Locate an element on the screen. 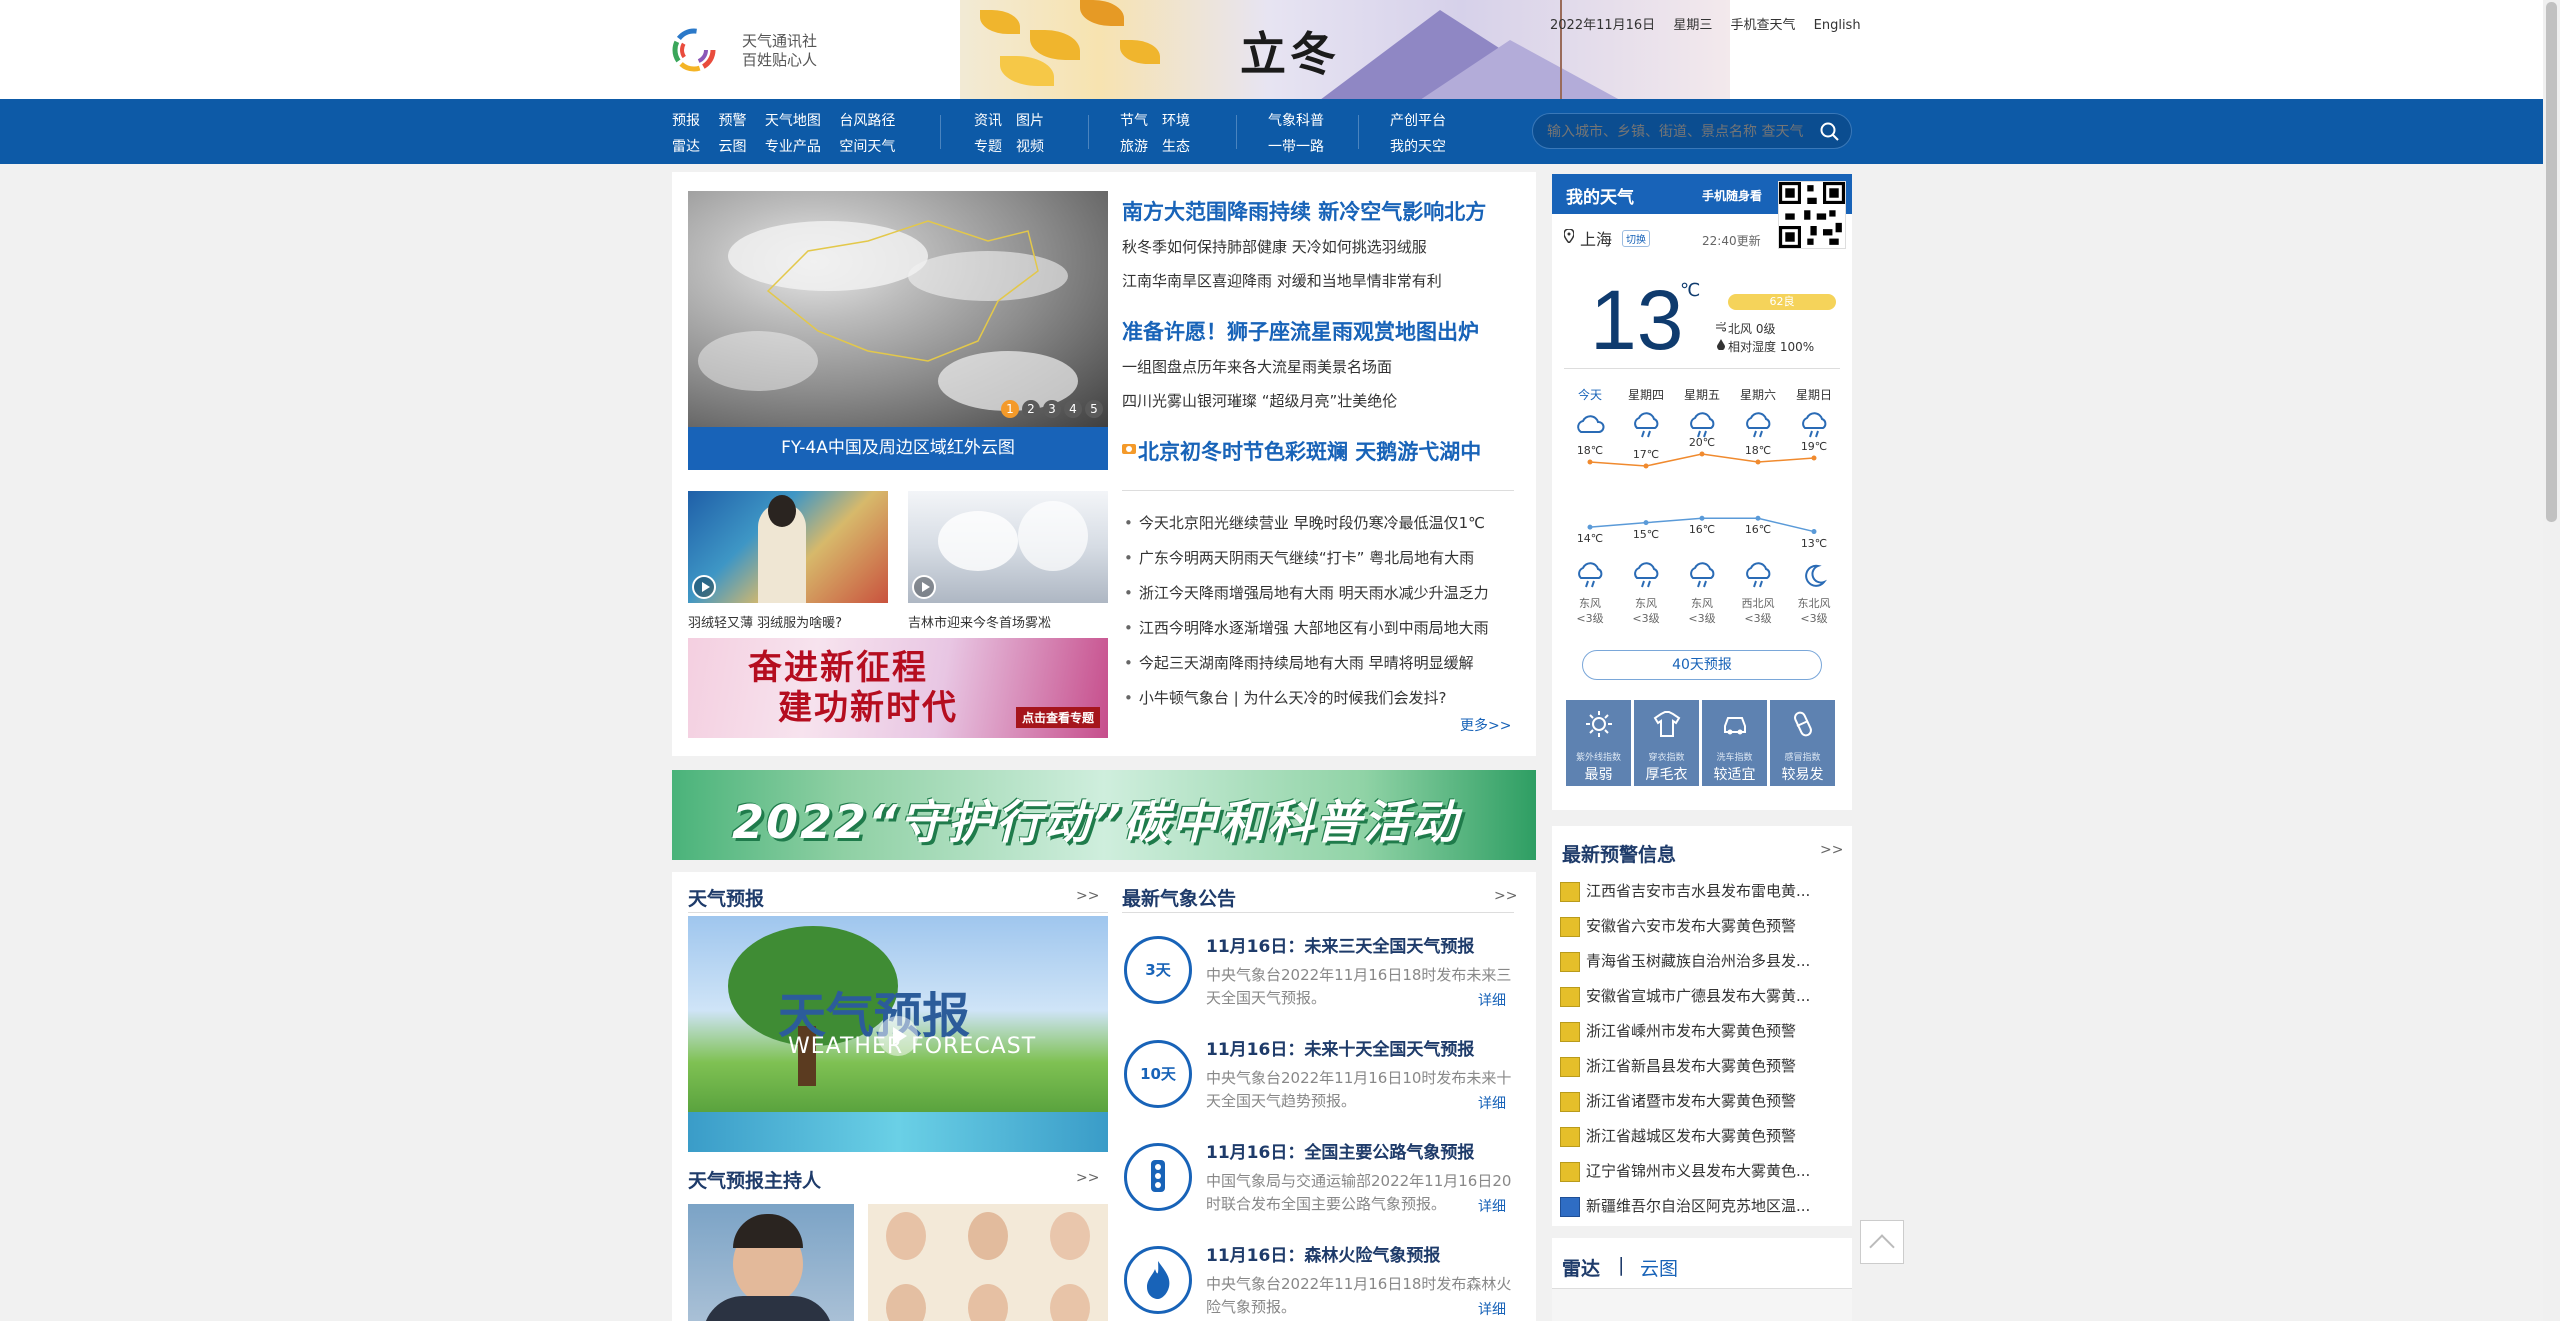 This screenshot has height=1321, width=2560. wind-direction: 东北风 is located at coordinates (1814, 603).